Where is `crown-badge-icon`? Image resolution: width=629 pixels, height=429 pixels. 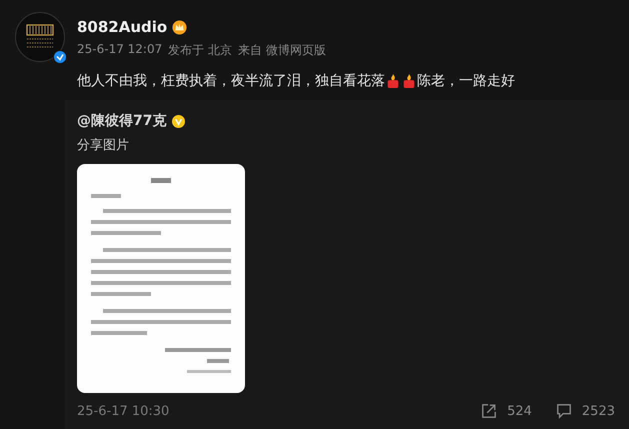 crown-badge-icon is located at coordinates (180, 27).